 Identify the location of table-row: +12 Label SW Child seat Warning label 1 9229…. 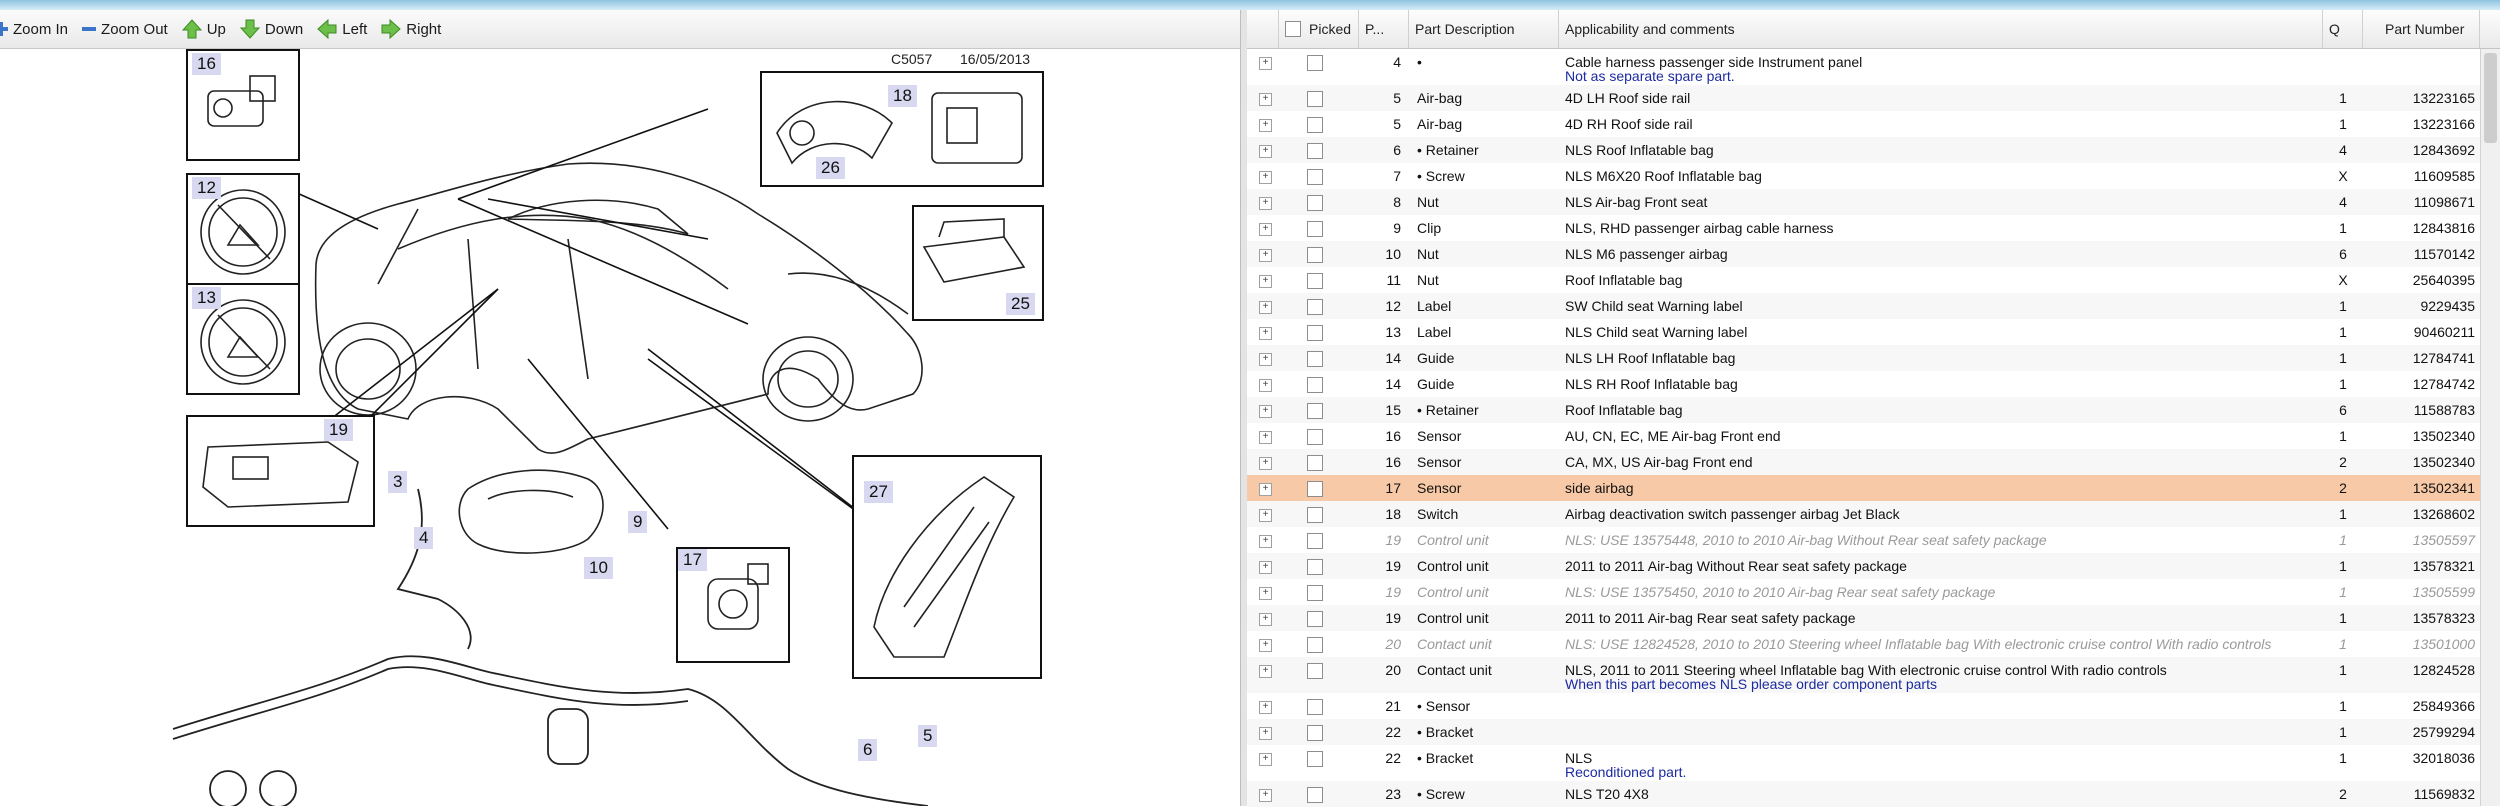
(1863, 306).